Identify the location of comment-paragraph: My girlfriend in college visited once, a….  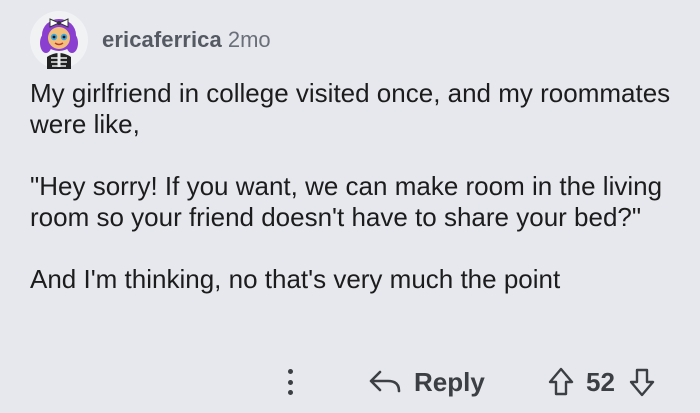
(350, 108).